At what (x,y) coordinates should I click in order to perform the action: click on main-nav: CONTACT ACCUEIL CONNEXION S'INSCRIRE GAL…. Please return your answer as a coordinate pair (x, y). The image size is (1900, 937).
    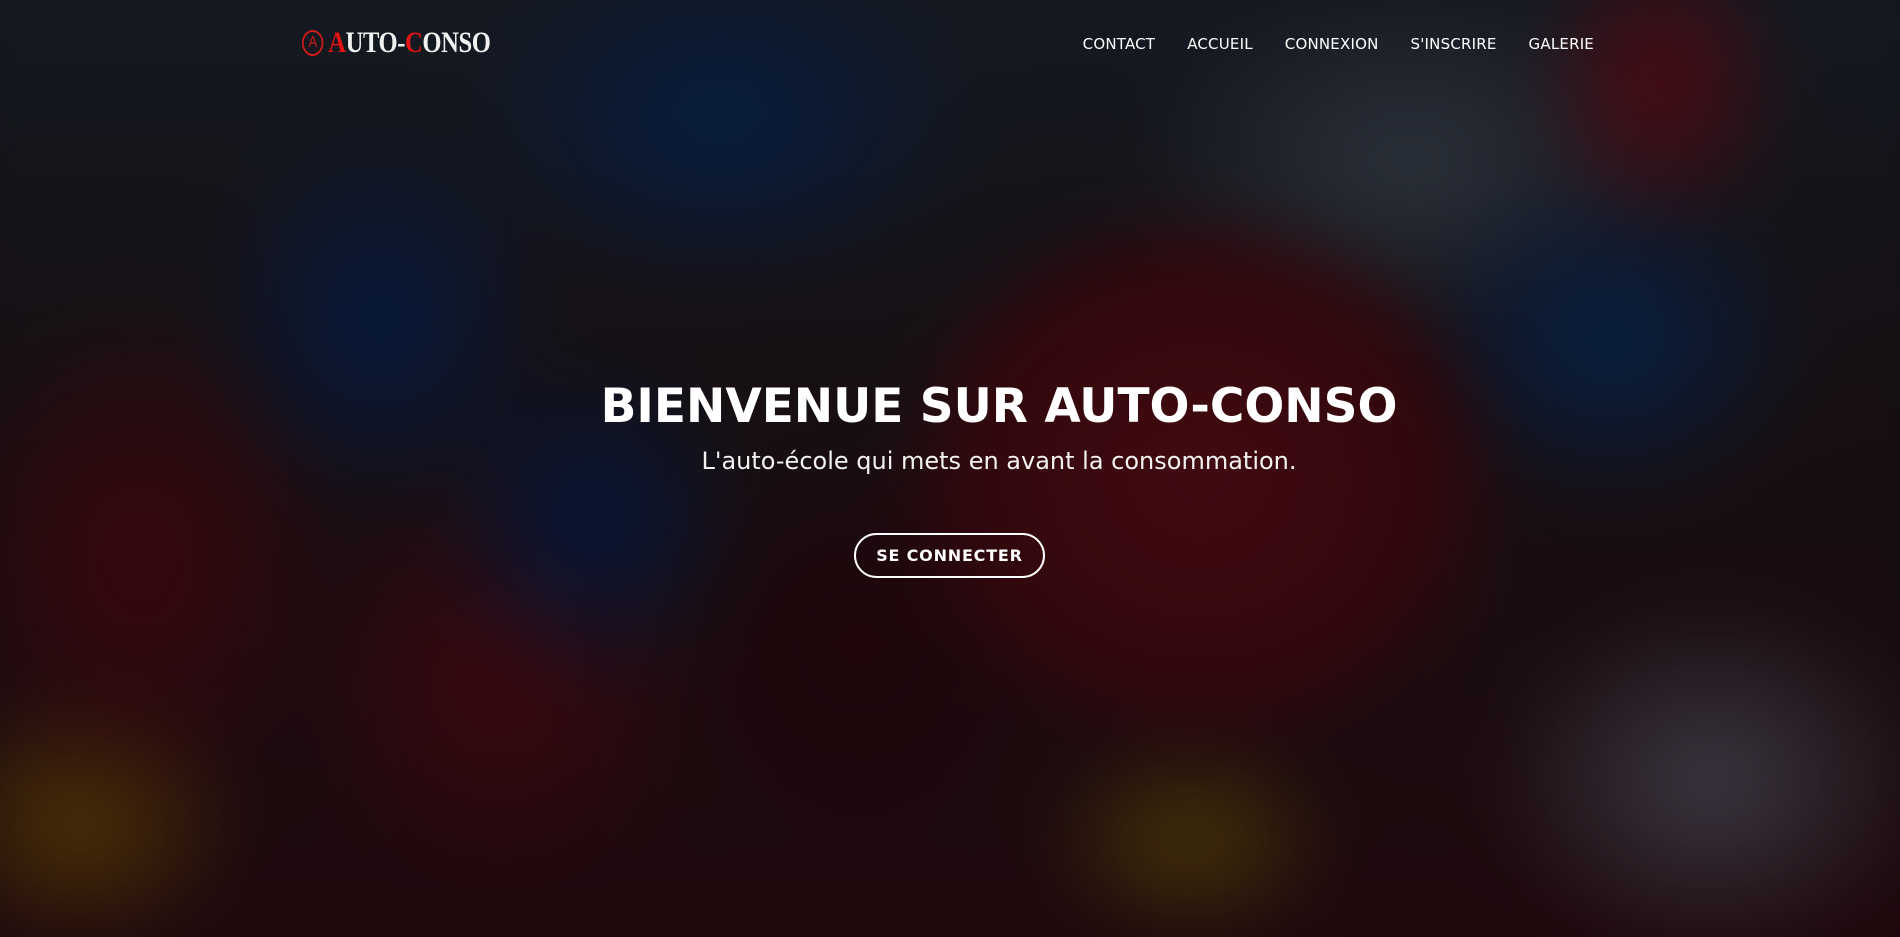
    Looking at the image, I should click on (1338, 44).